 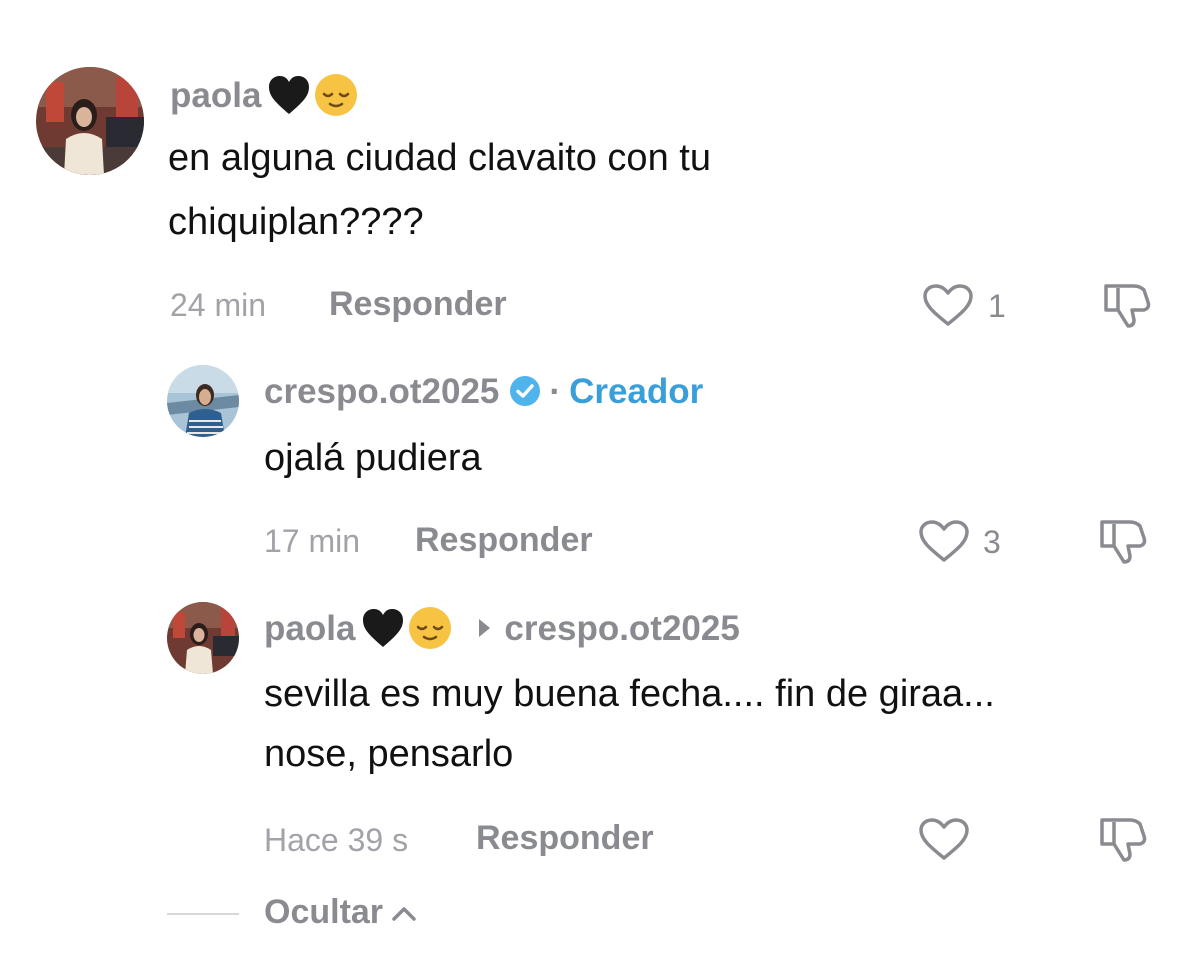 What do you see at coordinates (525, 391) in the screenshot?
I see `verified-badge-icon` at bounding box center [525, 391].